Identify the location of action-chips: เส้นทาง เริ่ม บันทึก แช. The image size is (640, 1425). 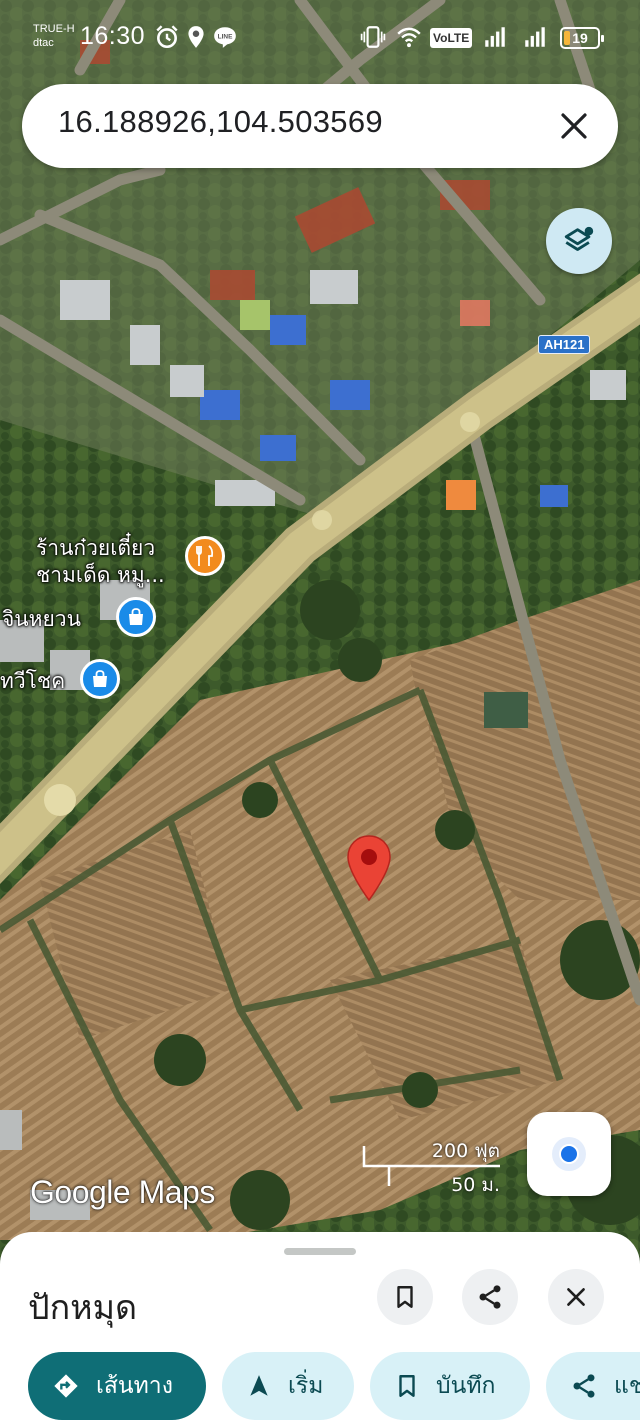
(334, 1387).